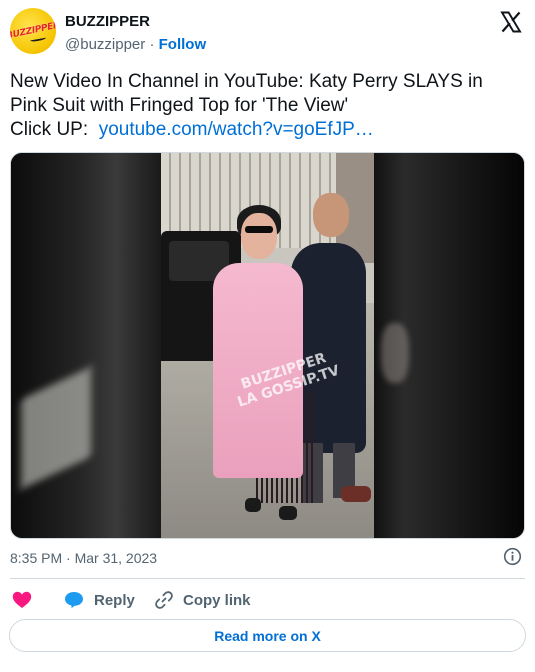 The height and width of the screenshot is (672, 535). I want to click on avatar-scribble, so click(38, 39).